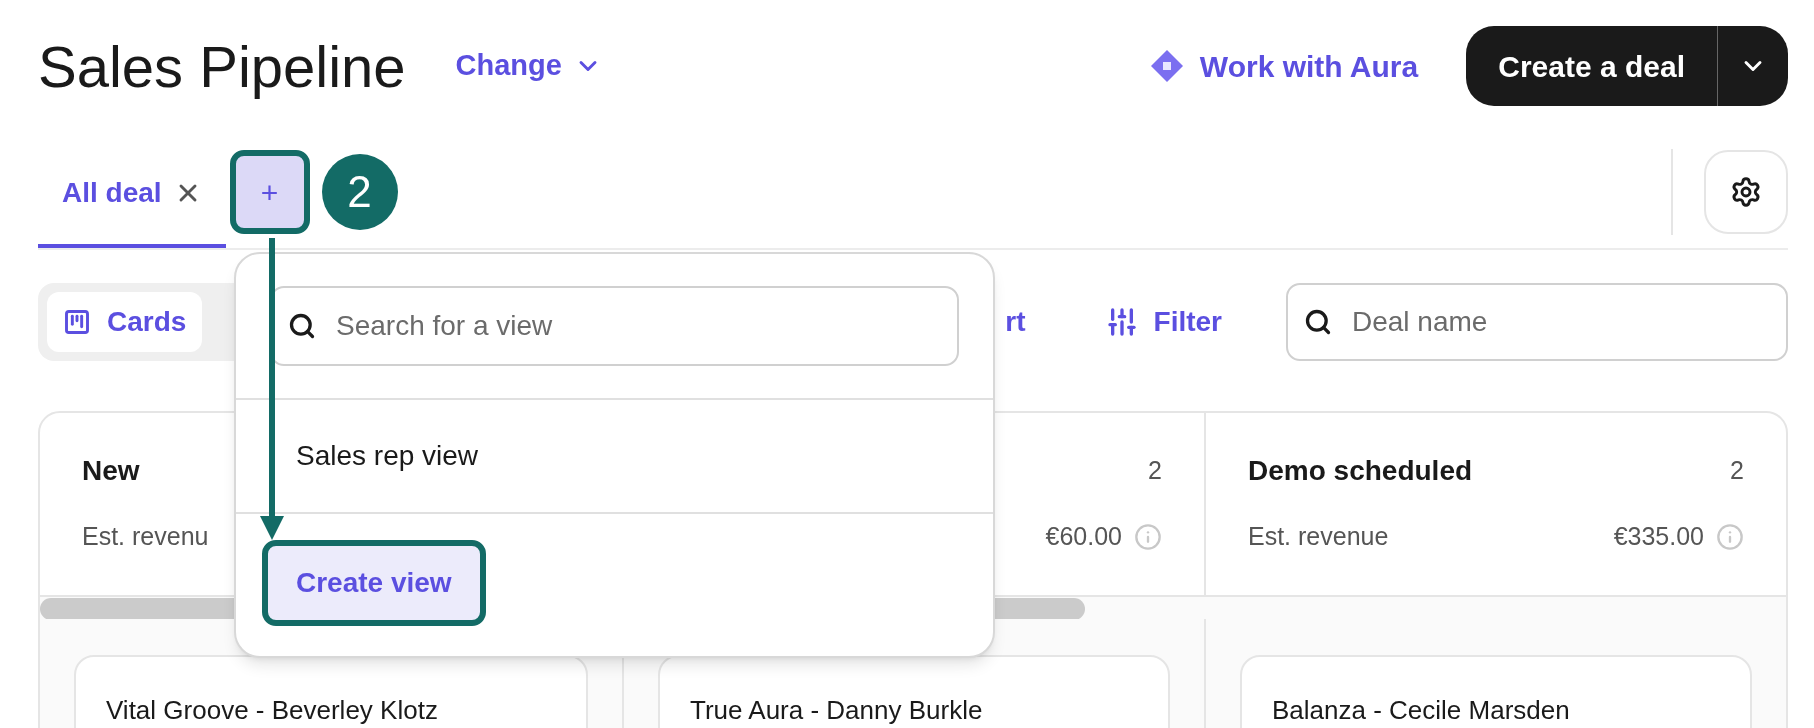  What do you see at coordinates (1121, 322) in the screenshot?
I see `sliders-icon` at bounding box center [1121, 322].